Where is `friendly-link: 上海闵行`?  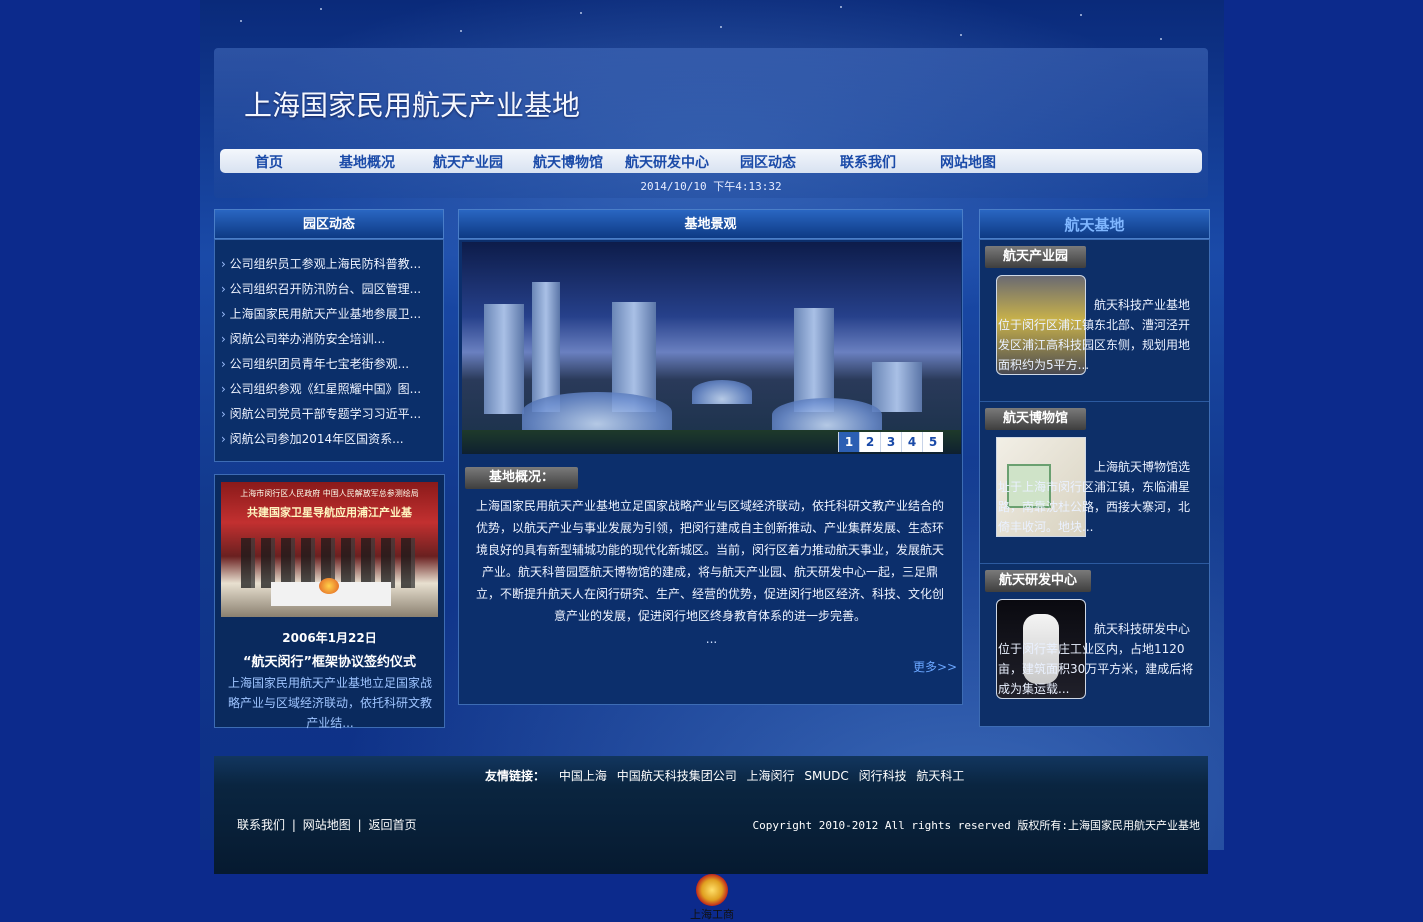
friendly-link: 上海闵行 is located at coordinates (771, 776).